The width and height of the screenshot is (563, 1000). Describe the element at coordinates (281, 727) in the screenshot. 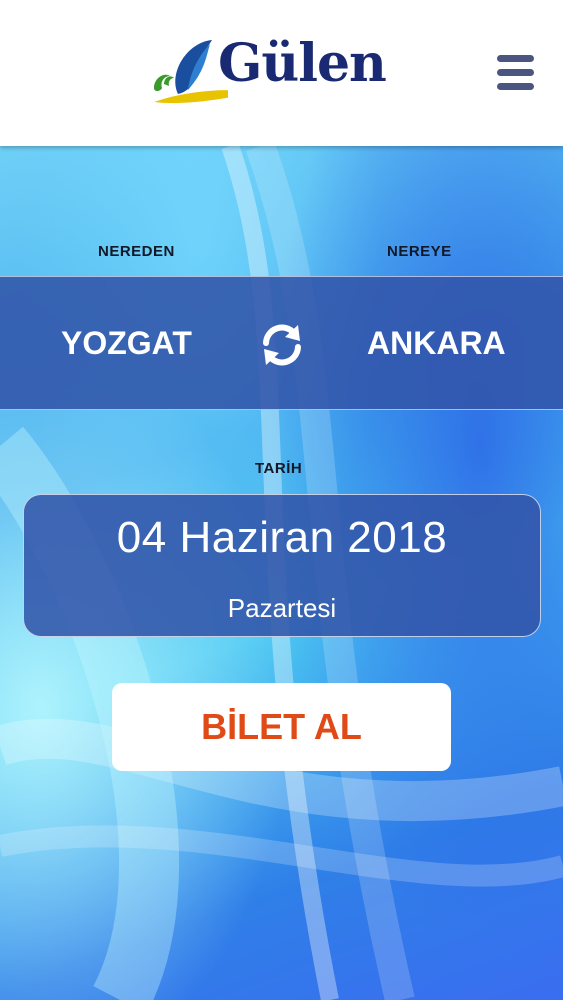

I see `buy-ticket-button: BİLET AL` at that location.